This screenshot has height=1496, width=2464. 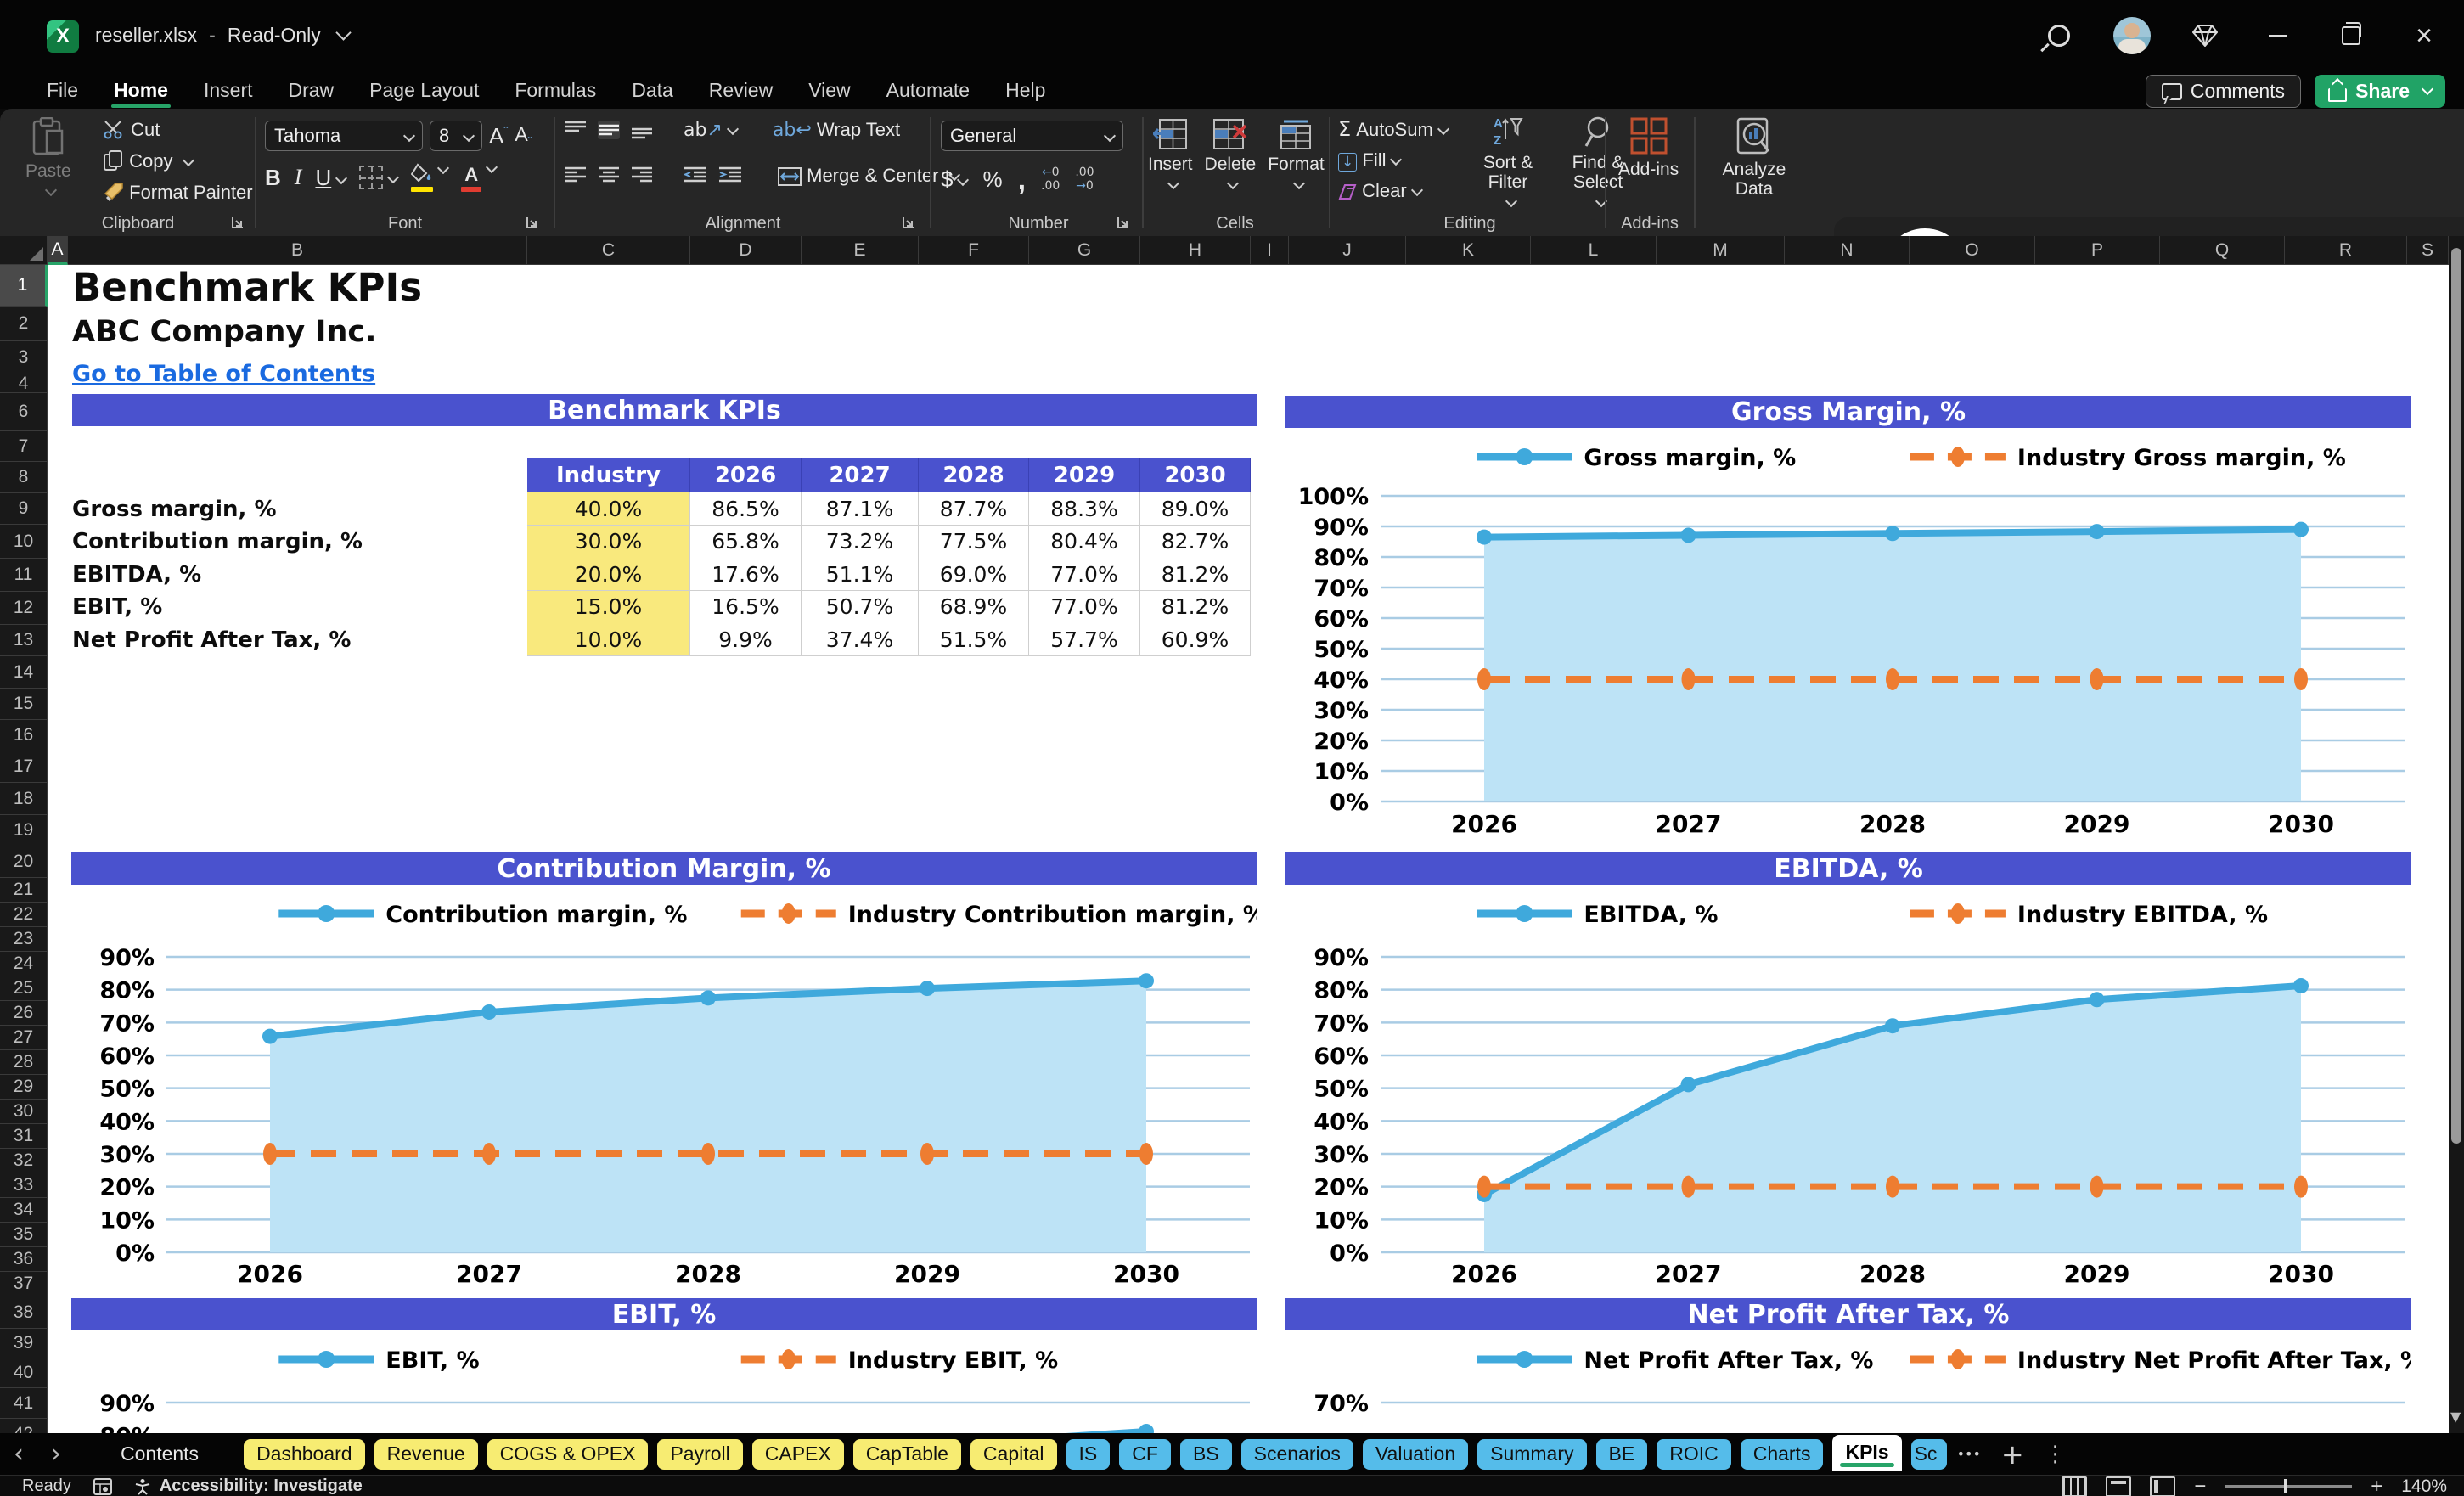 What do you see at coordinates (48, 157) in the screenshot?
I see `paste-button: Paste` at bounding box center [48, 157].